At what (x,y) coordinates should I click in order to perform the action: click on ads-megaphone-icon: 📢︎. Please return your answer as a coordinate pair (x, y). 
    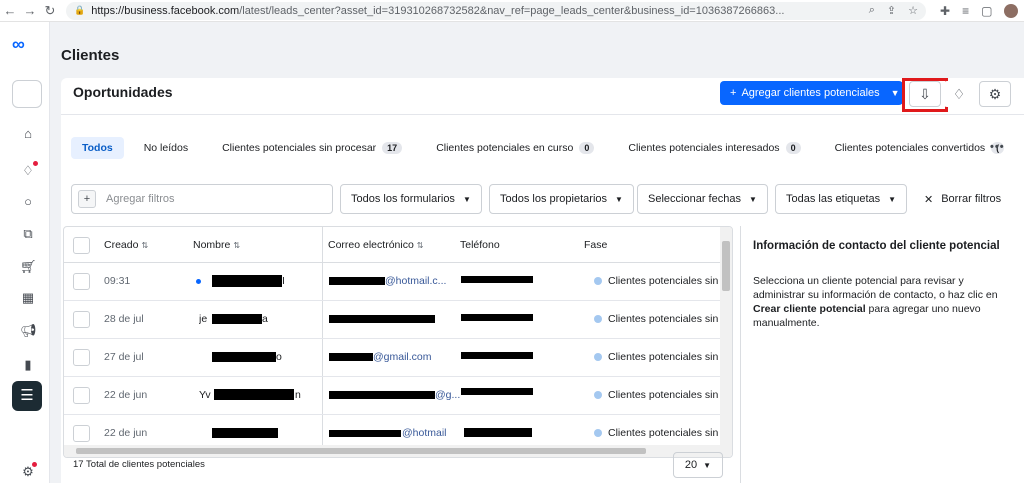
    Looking at the image, I should click on (28, 331).